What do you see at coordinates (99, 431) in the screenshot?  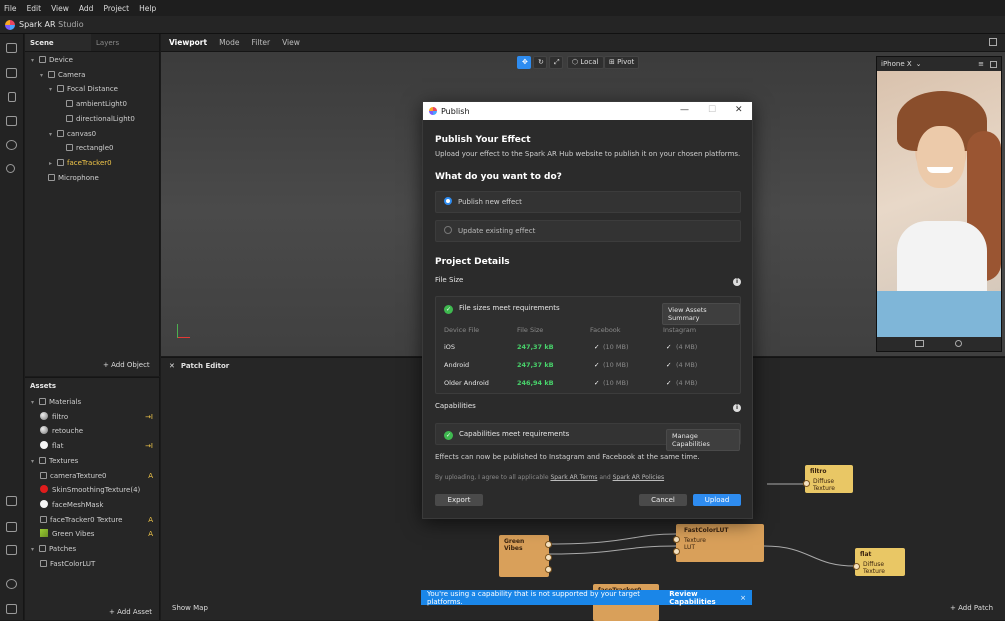 I see `asset-item: retouche` at bounding box center [99, 431].